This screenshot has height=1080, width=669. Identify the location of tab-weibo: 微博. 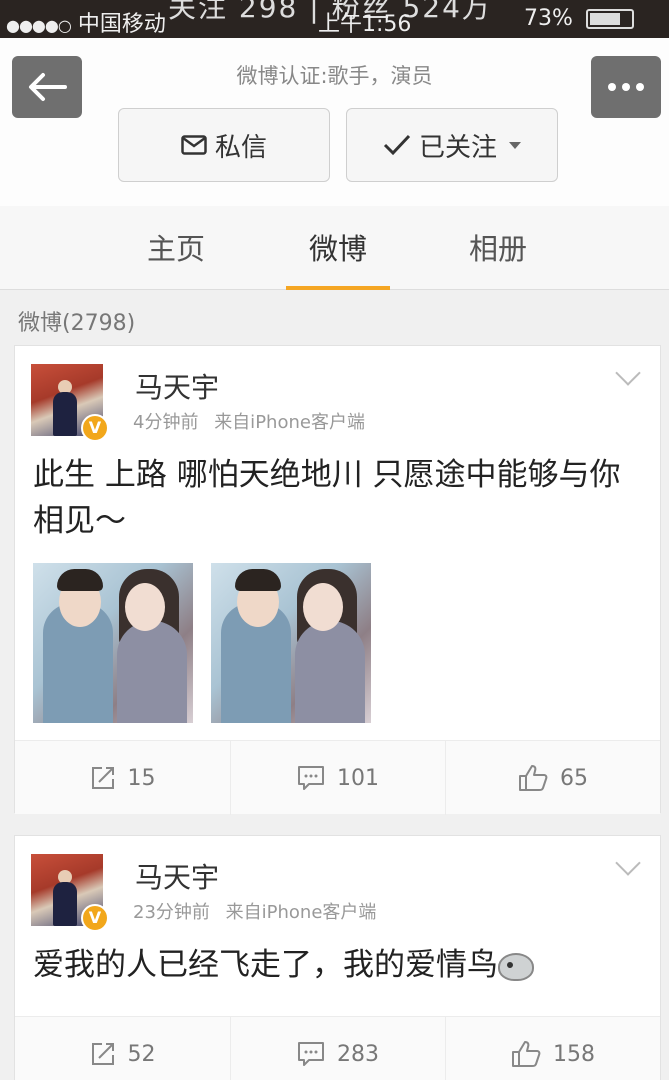
(338, 247).